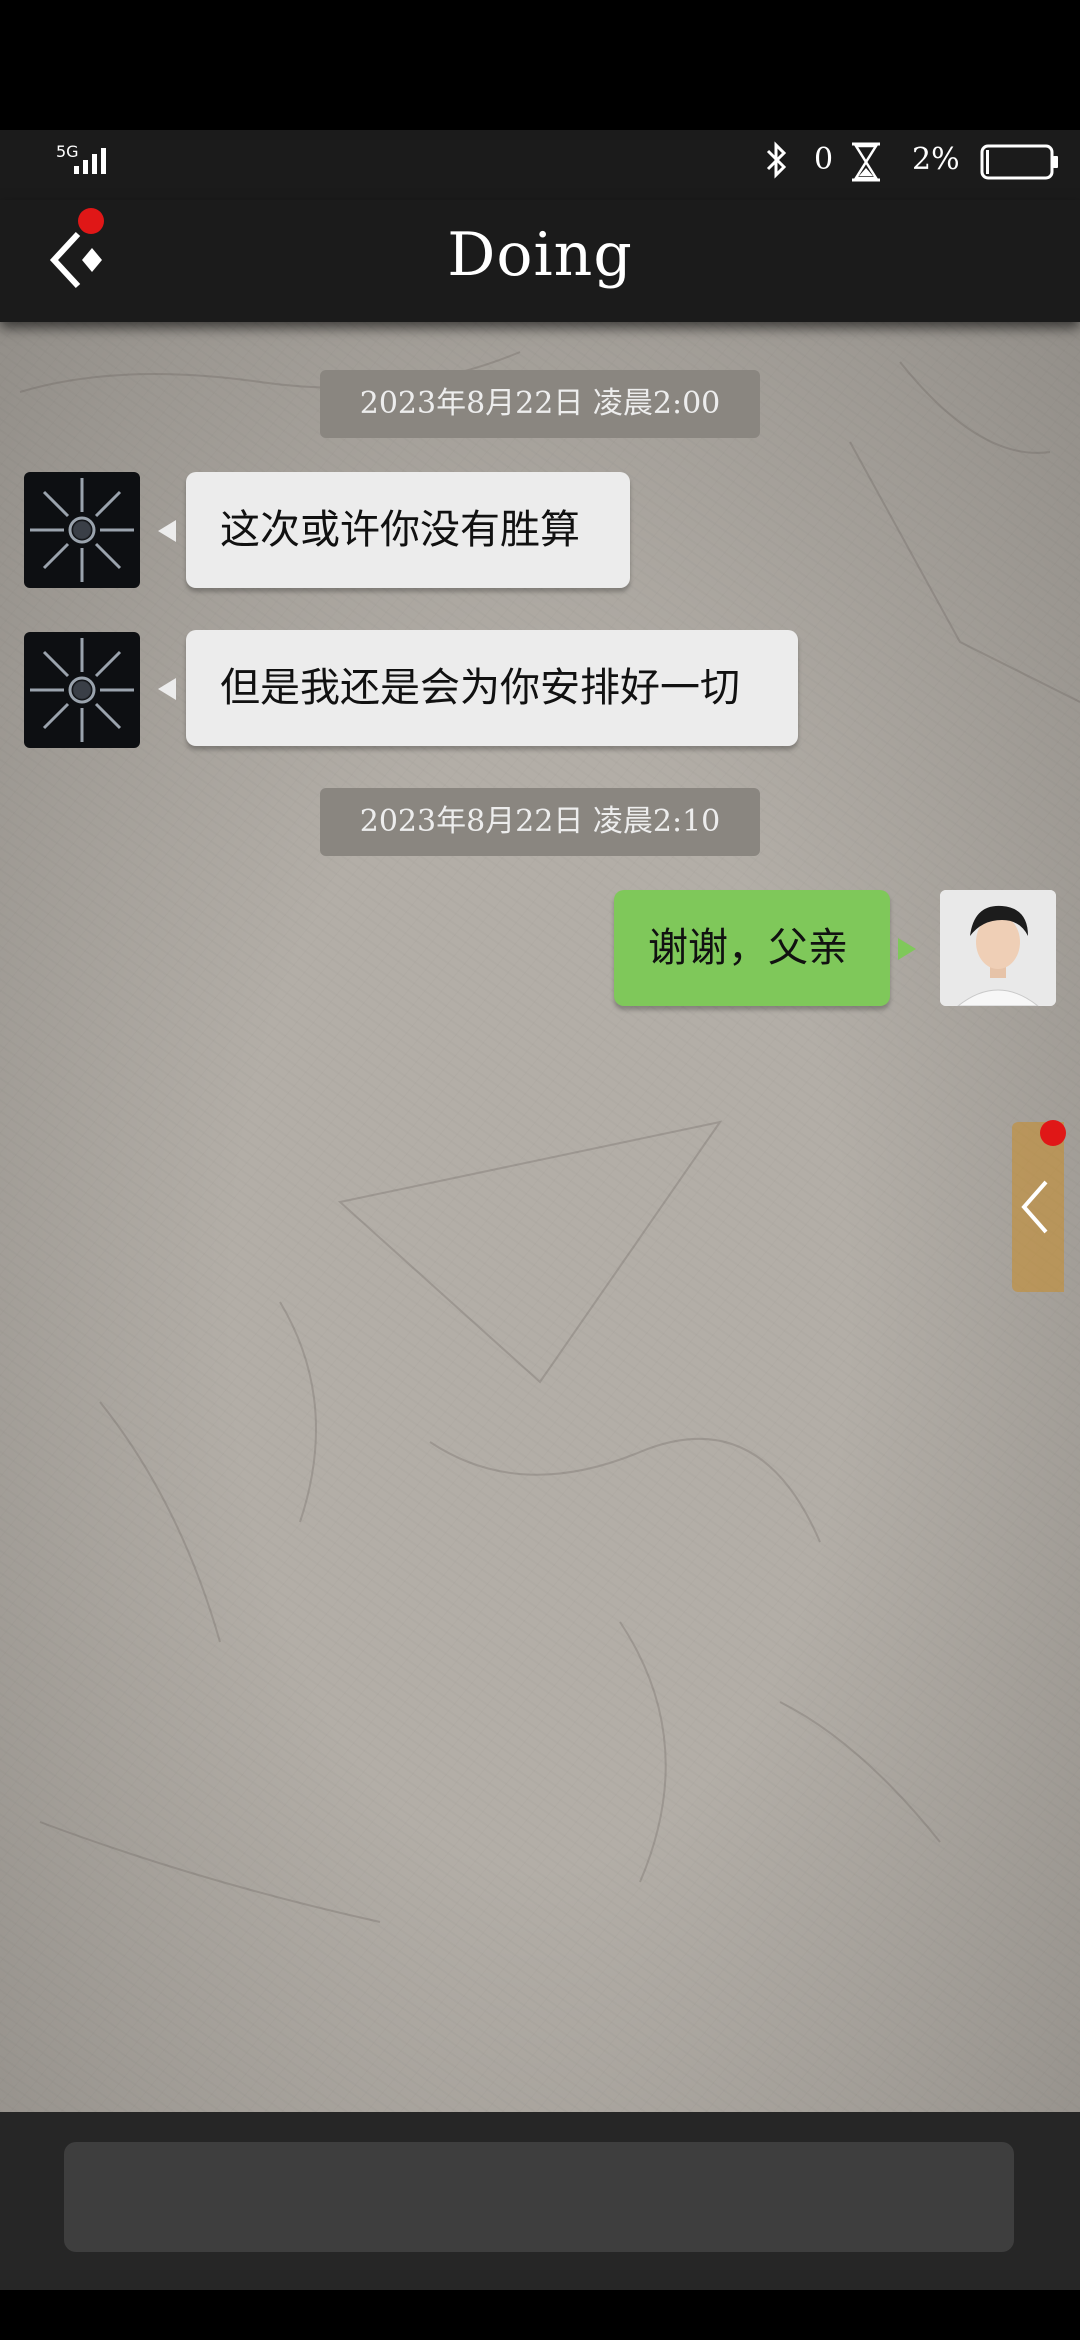 The image size is (1080, 2340). Describe the element at coordinates (1034, 1207) in the screenshot. I see `chevron-left-icon` at that location.